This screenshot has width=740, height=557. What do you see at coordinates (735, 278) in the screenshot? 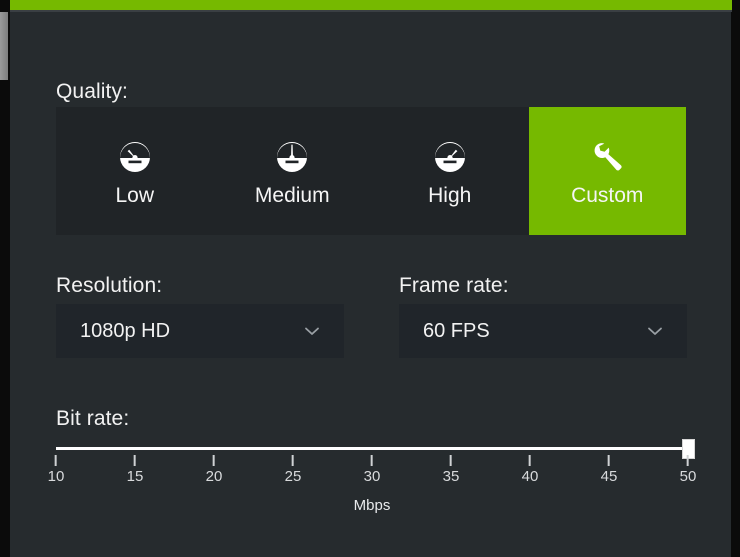
I see `right-gutter` at bounding box center [735, 278].